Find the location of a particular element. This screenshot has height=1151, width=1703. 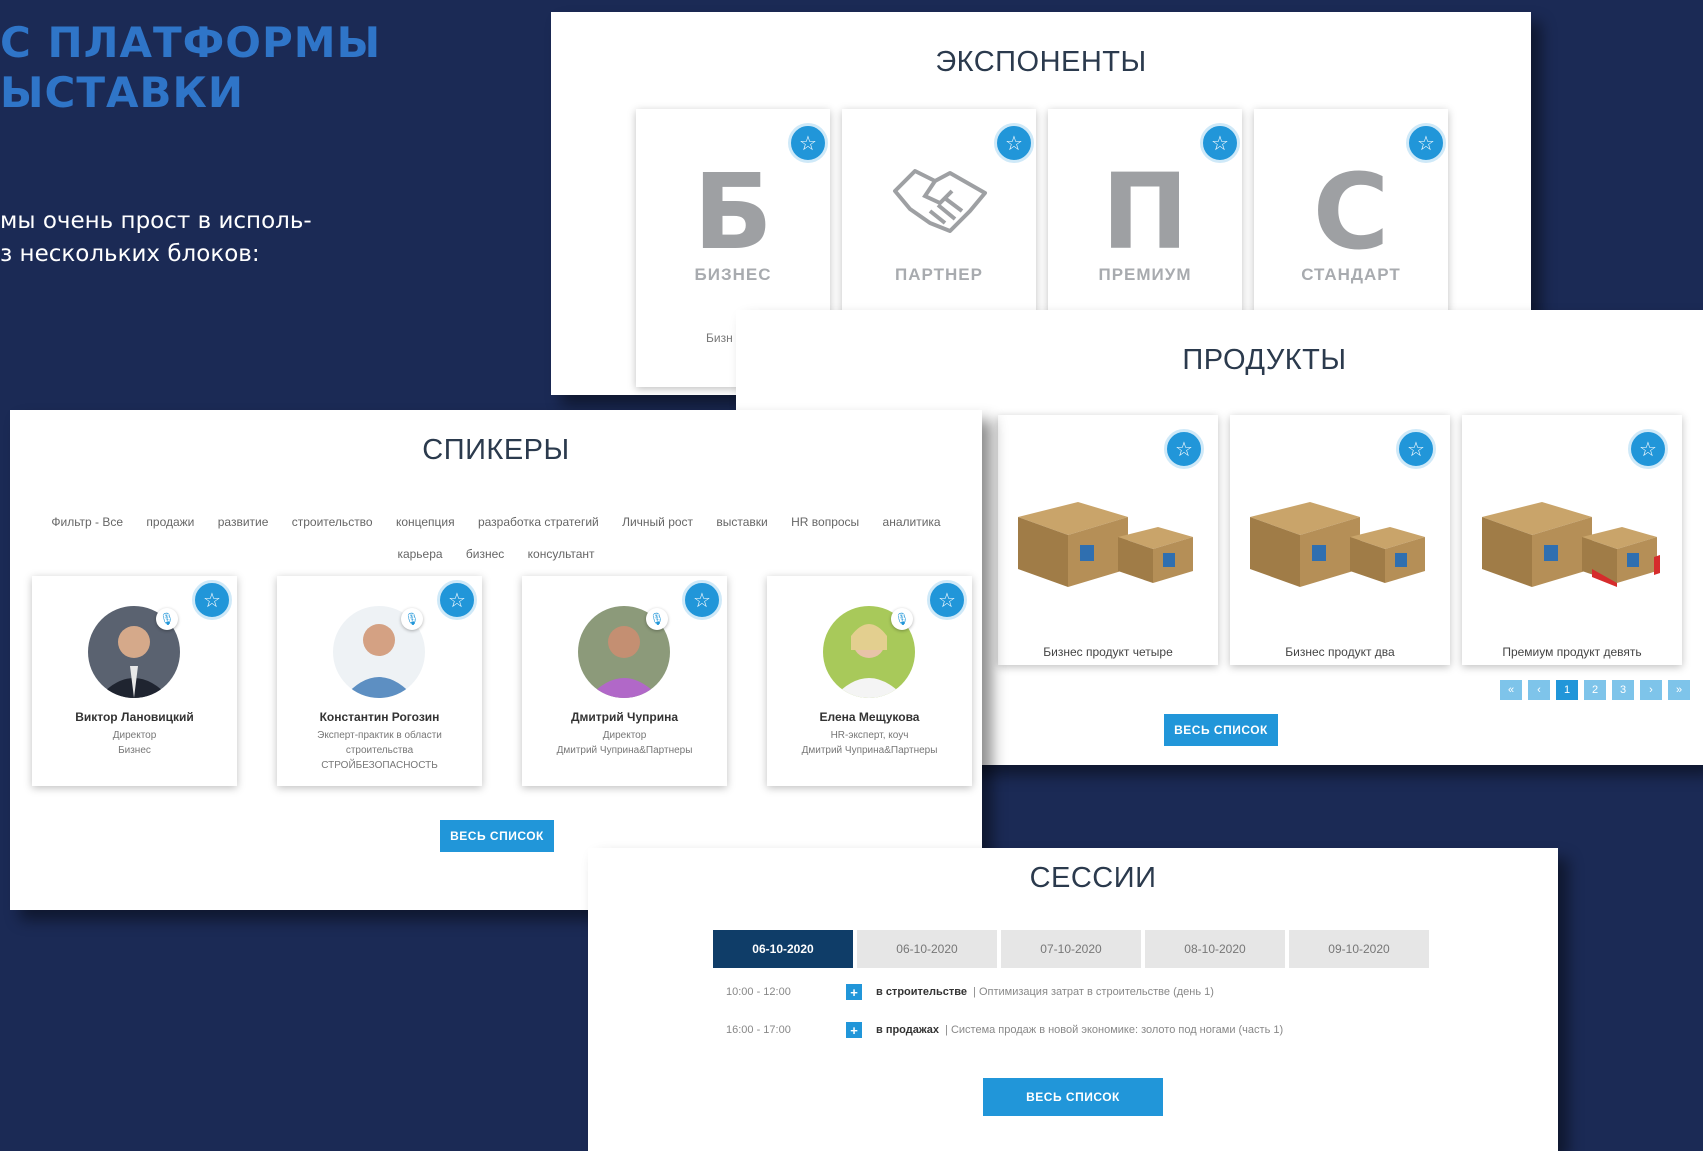

speaker-role: HR-эксперт, коуч Дмитрий Чуприна&Партнеры is located at coordinates (869, 743).